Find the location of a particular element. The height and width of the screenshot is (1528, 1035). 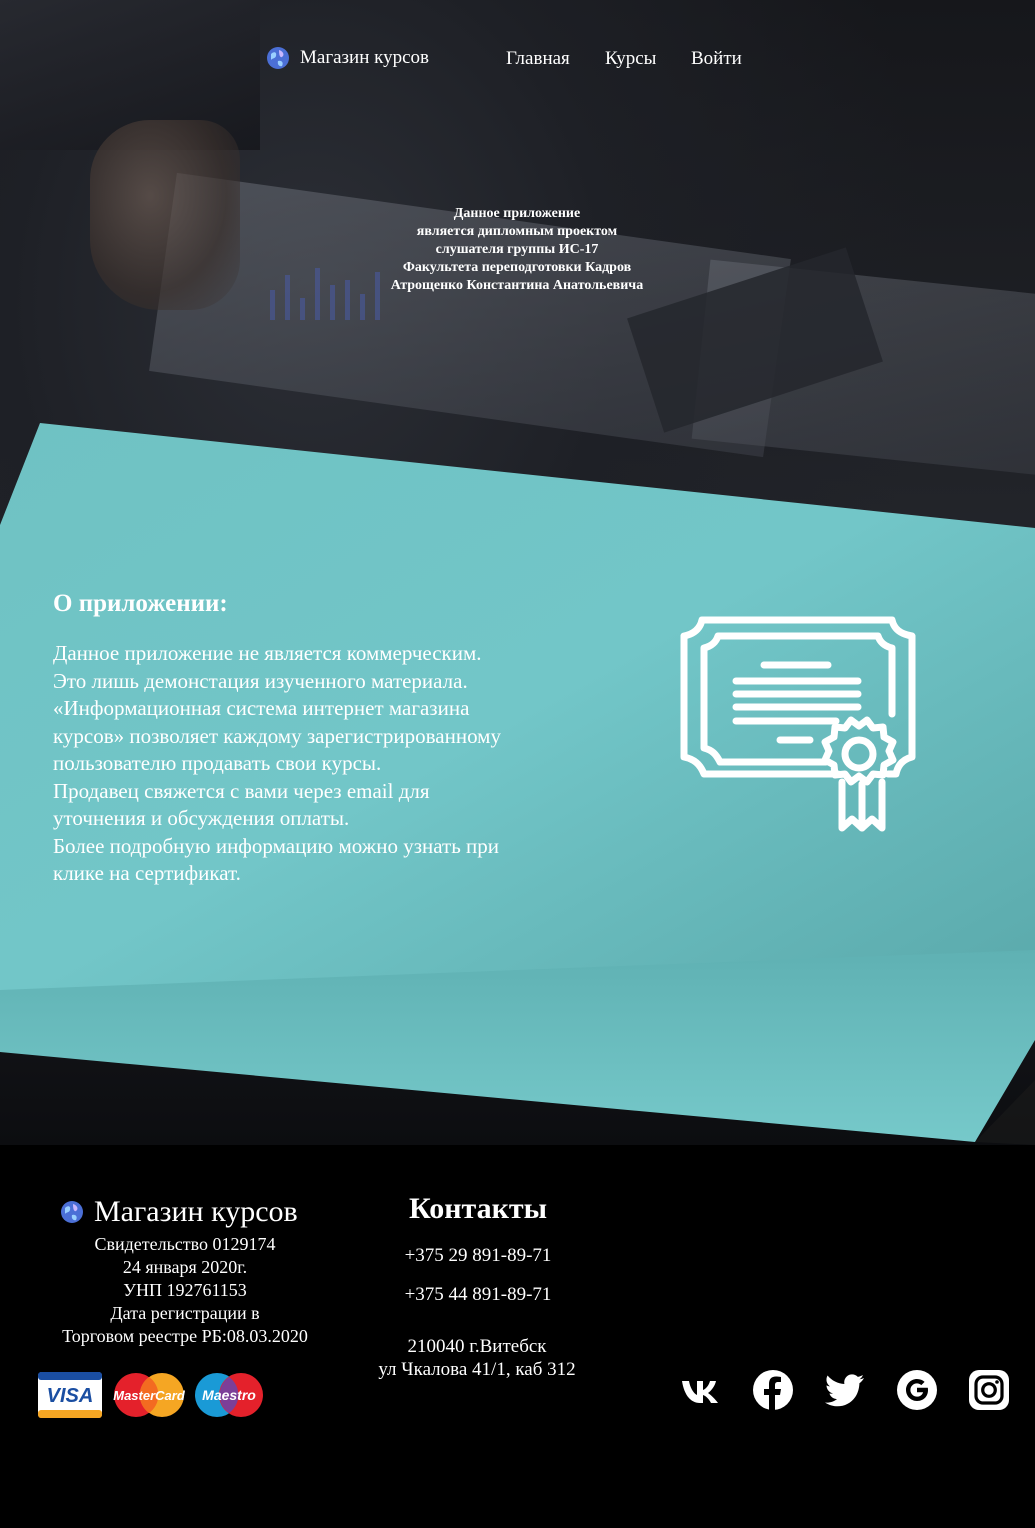

footer-brand-label: Магазин курсов is located at coordinates (196, 1211).